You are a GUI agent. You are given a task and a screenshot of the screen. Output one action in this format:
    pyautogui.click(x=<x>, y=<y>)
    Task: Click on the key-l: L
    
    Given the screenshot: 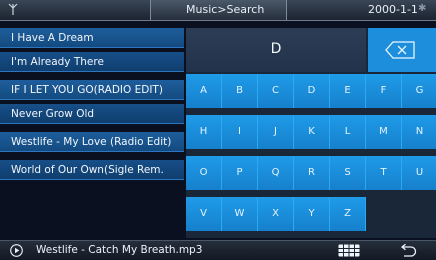 What is the action you would take?
    pyautogui.click(x=348, y=132)
    